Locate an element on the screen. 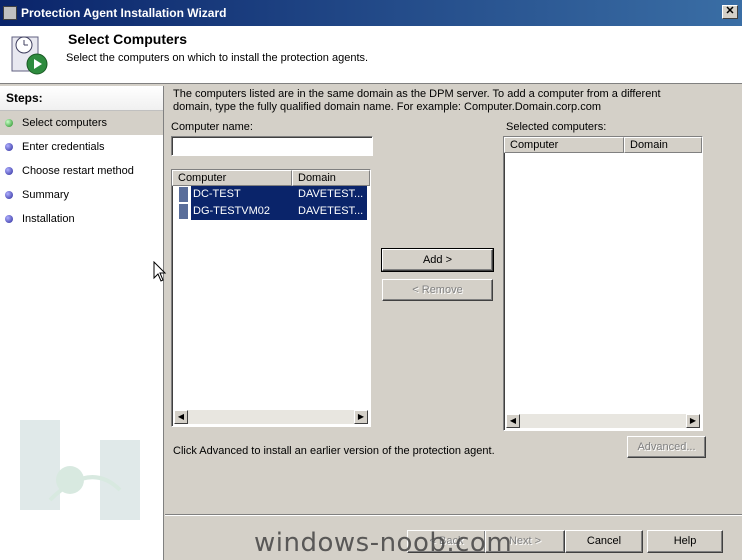 The image size is (742, 560). remove-button: < Remove is located at coordinates (437, 290).